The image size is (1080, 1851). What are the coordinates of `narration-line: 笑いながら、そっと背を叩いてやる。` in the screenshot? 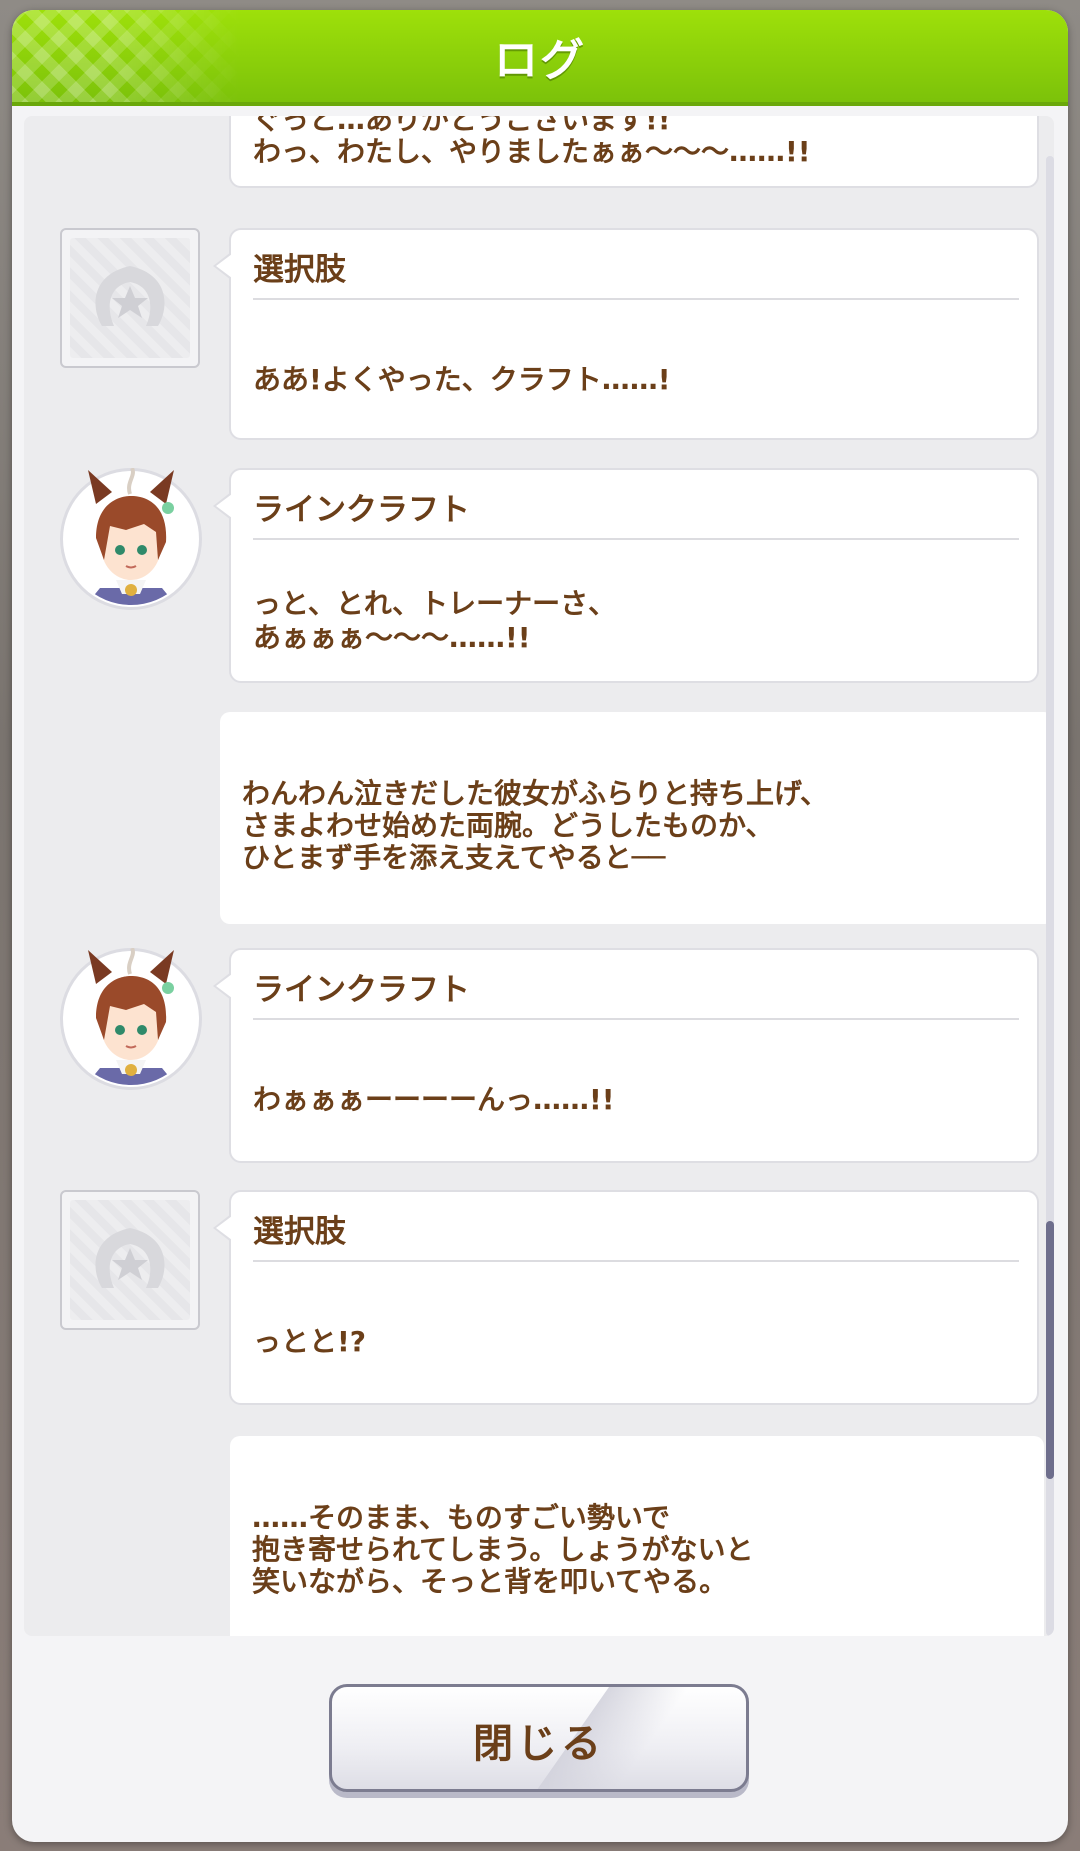 It's located at (490, 1581).